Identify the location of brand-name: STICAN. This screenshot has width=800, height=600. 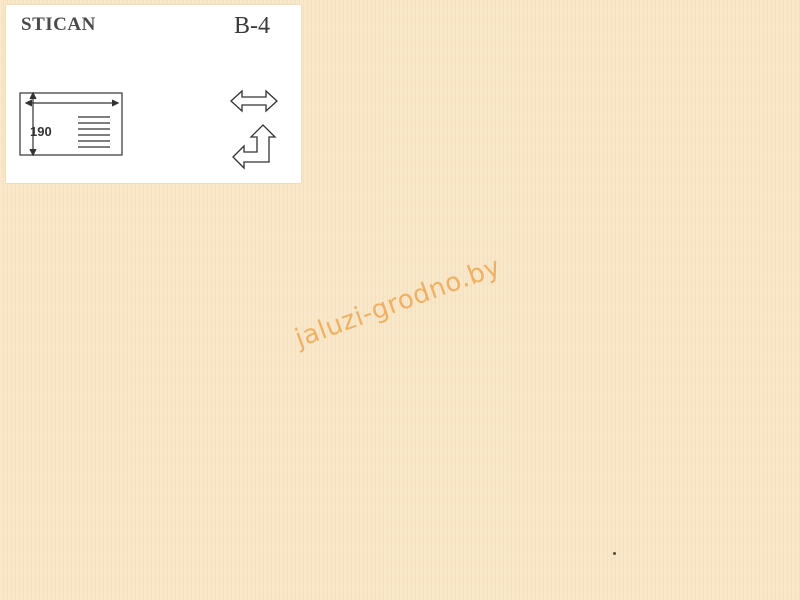
(58, 24).